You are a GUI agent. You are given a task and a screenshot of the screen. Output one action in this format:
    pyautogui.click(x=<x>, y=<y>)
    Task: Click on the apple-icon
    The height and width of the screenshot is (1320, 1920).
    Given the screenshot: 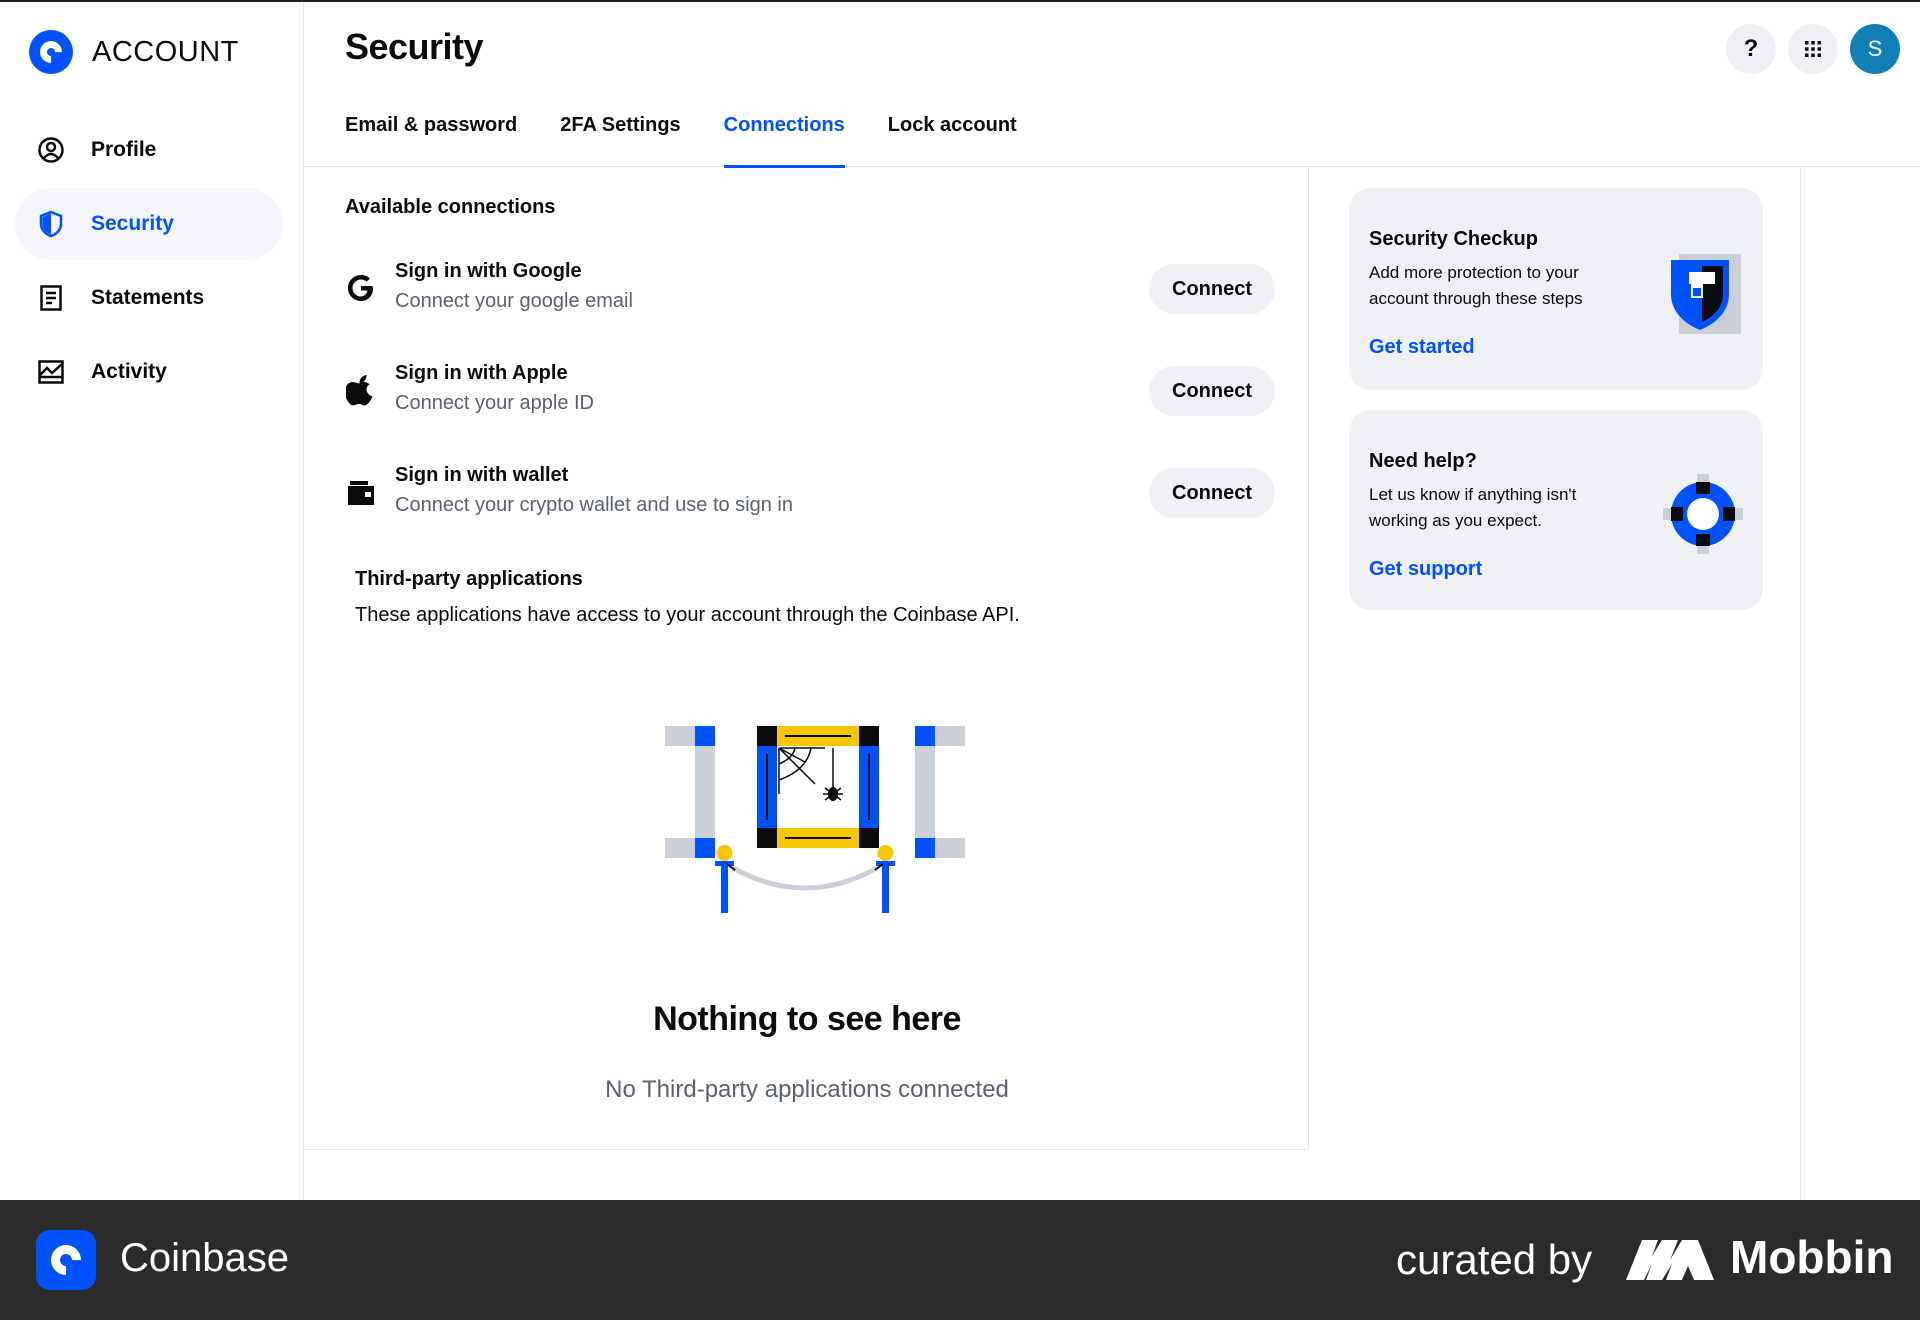 What is the action you would take?
    pyautogui.click(x=361, y=390)
    